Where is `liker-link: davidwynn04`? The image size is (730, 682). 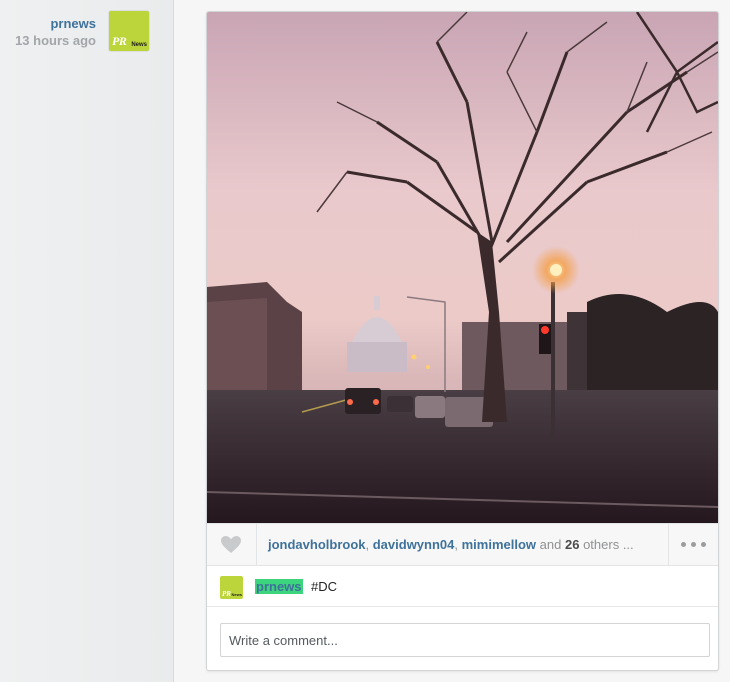
liker-link: davidwynn04 is located at coordinates (414, 544).